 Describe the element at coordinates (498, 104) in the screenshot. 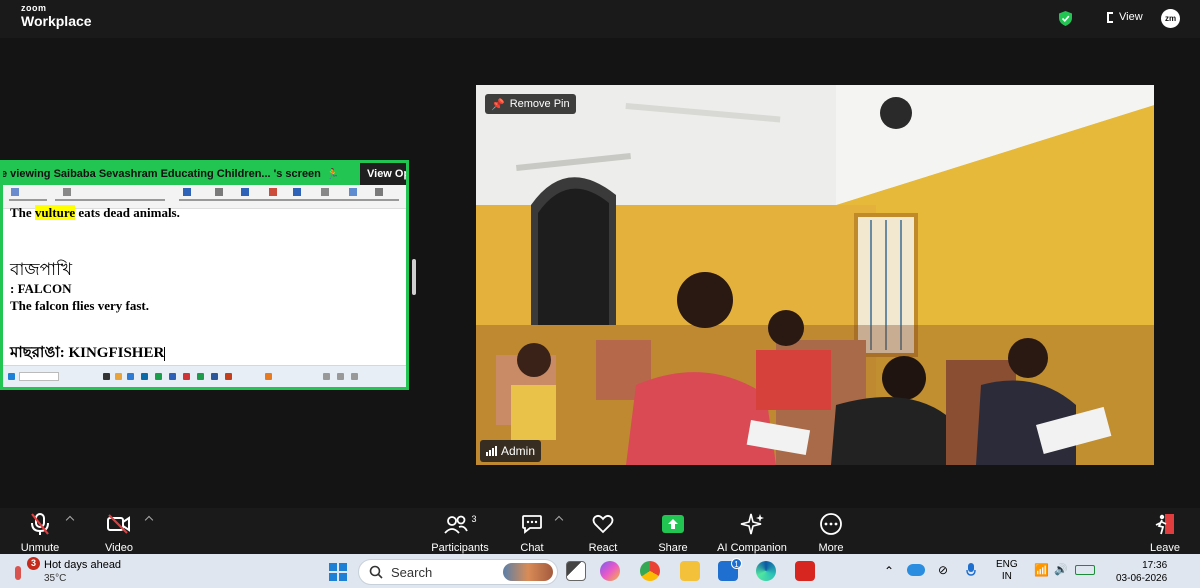

I see `pin-icon: 📌` at that location.